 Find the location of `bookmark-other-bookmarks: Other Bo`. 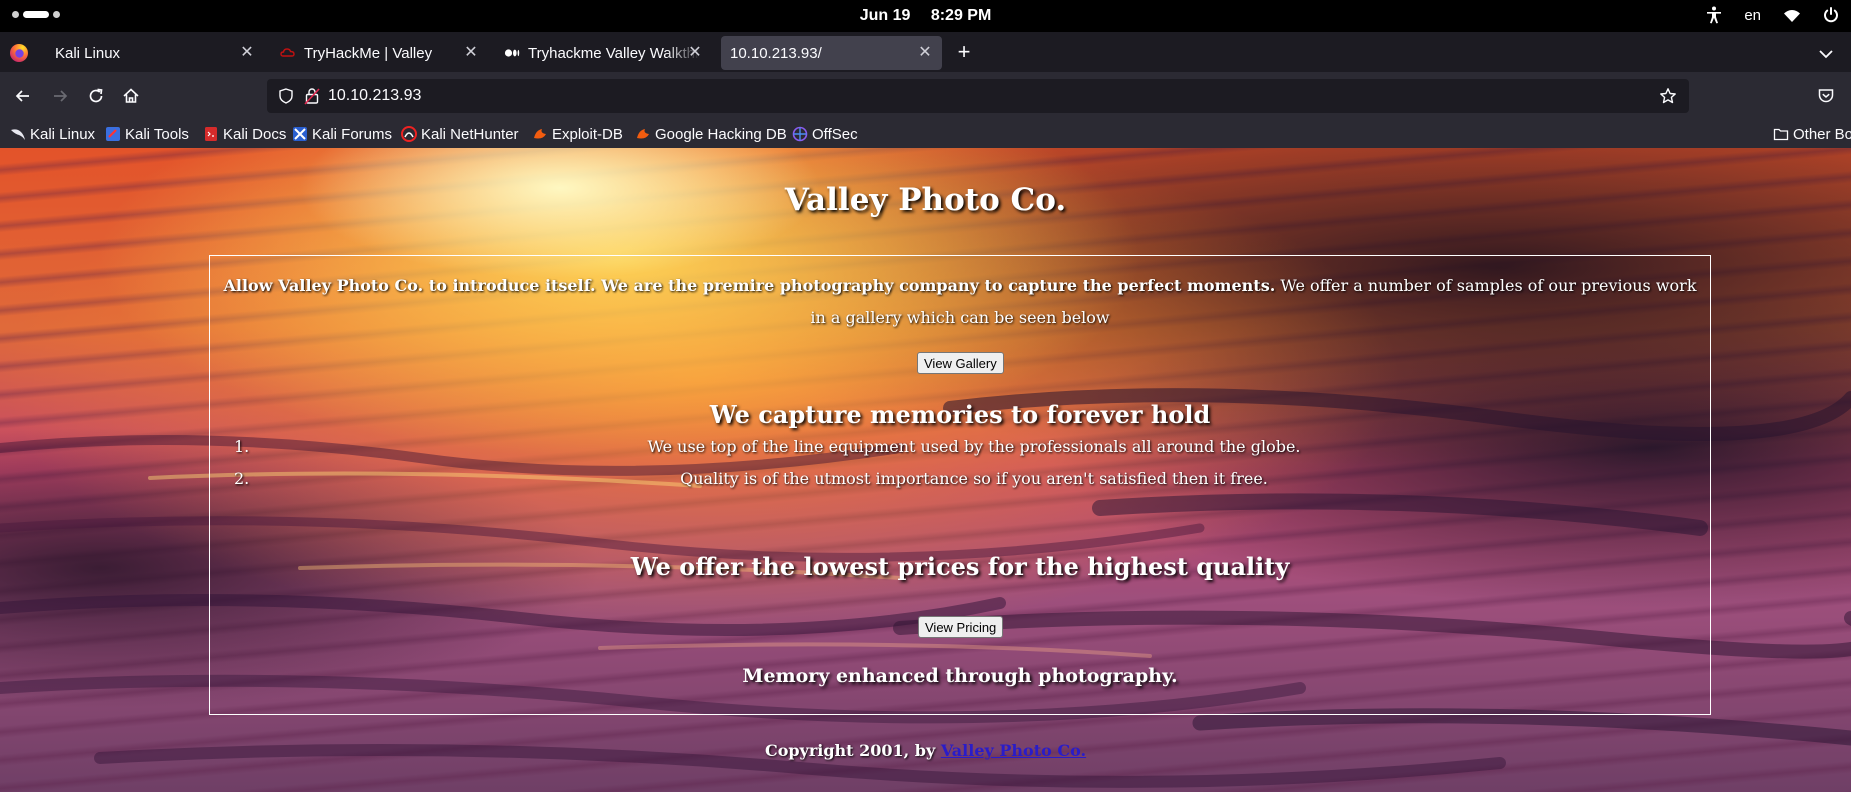

bookmark-other-bookmarks: Other Bo is located at coordinates (1812, 134).